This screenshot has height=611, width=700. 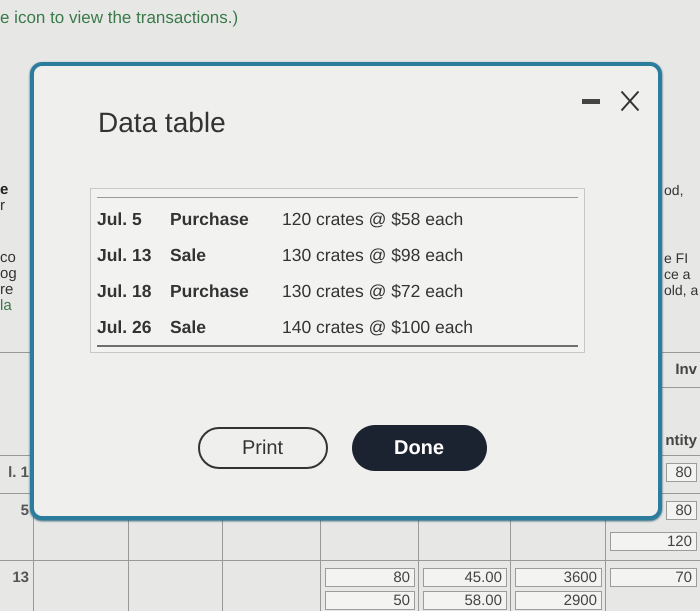 What do you see at coordinates (370, 600) in the screenshot?
I see `amount-field: 50` at bounding box center [370, 600].